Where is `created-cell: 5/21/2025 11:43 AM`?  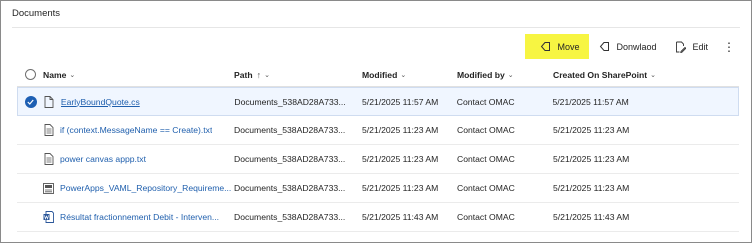
created-cell: 5/21/2025 11:43 AM is located at coordinates (591, 217).